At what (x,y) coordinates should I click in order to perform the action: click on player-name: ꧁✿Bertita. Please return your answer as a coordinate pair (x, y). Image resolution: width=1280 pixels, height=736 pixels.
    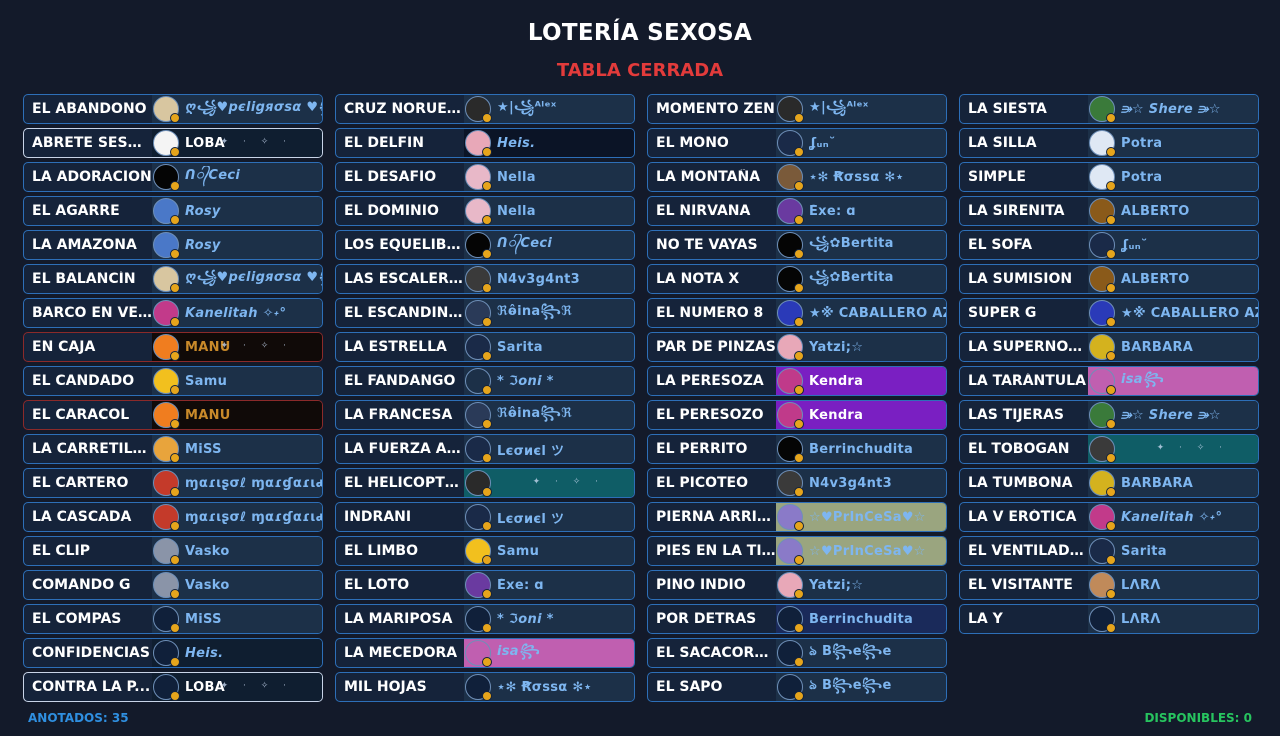
    Looking at the image, I should click on (851, 243).